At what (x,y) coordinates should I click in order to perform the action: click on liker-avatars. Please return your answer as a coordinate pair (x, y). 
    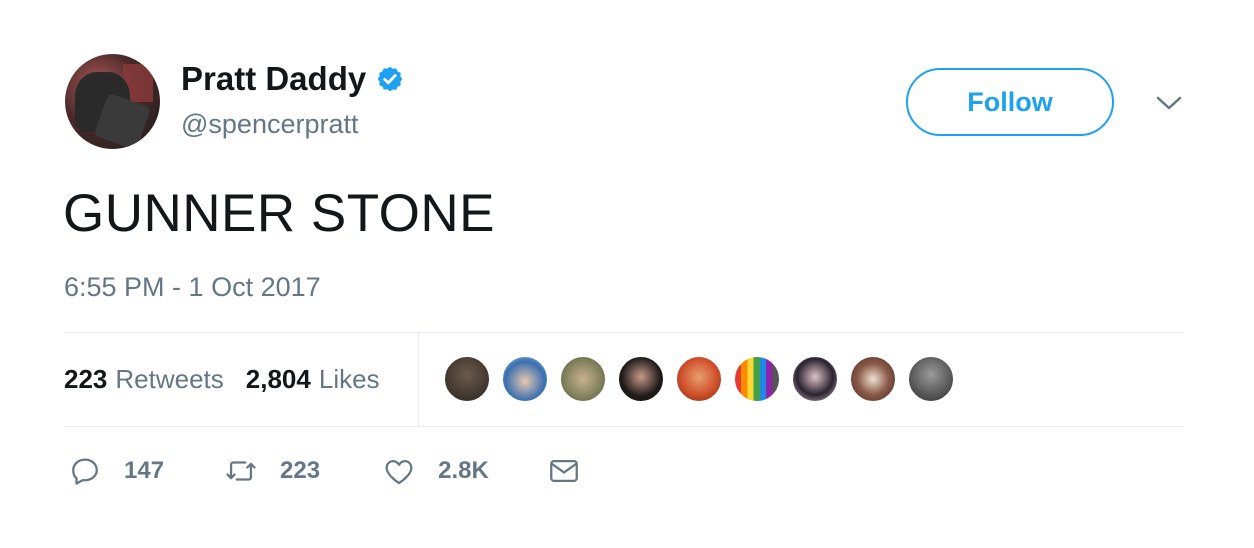
    Looking at the image, I should click on (704, 379).